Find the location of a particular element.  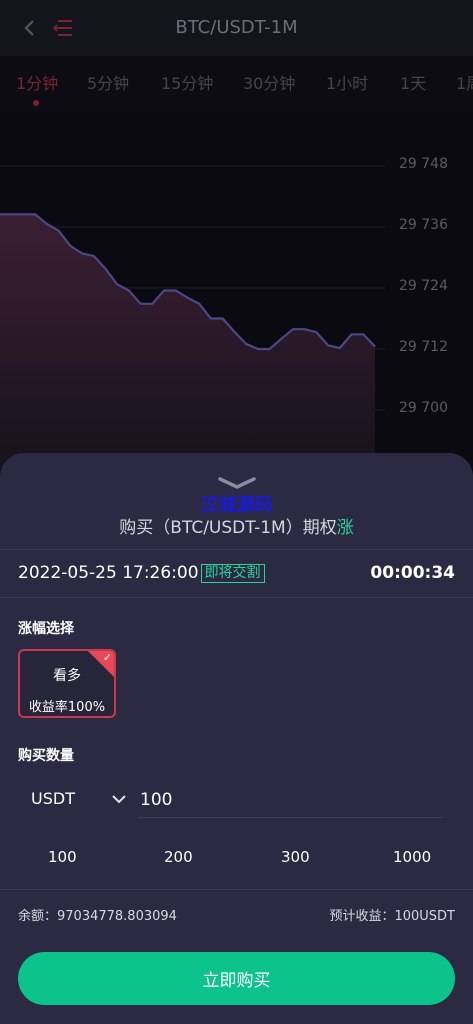

expected-profit-text: 预计收益：100USDT is located at coordinates (392, 916).